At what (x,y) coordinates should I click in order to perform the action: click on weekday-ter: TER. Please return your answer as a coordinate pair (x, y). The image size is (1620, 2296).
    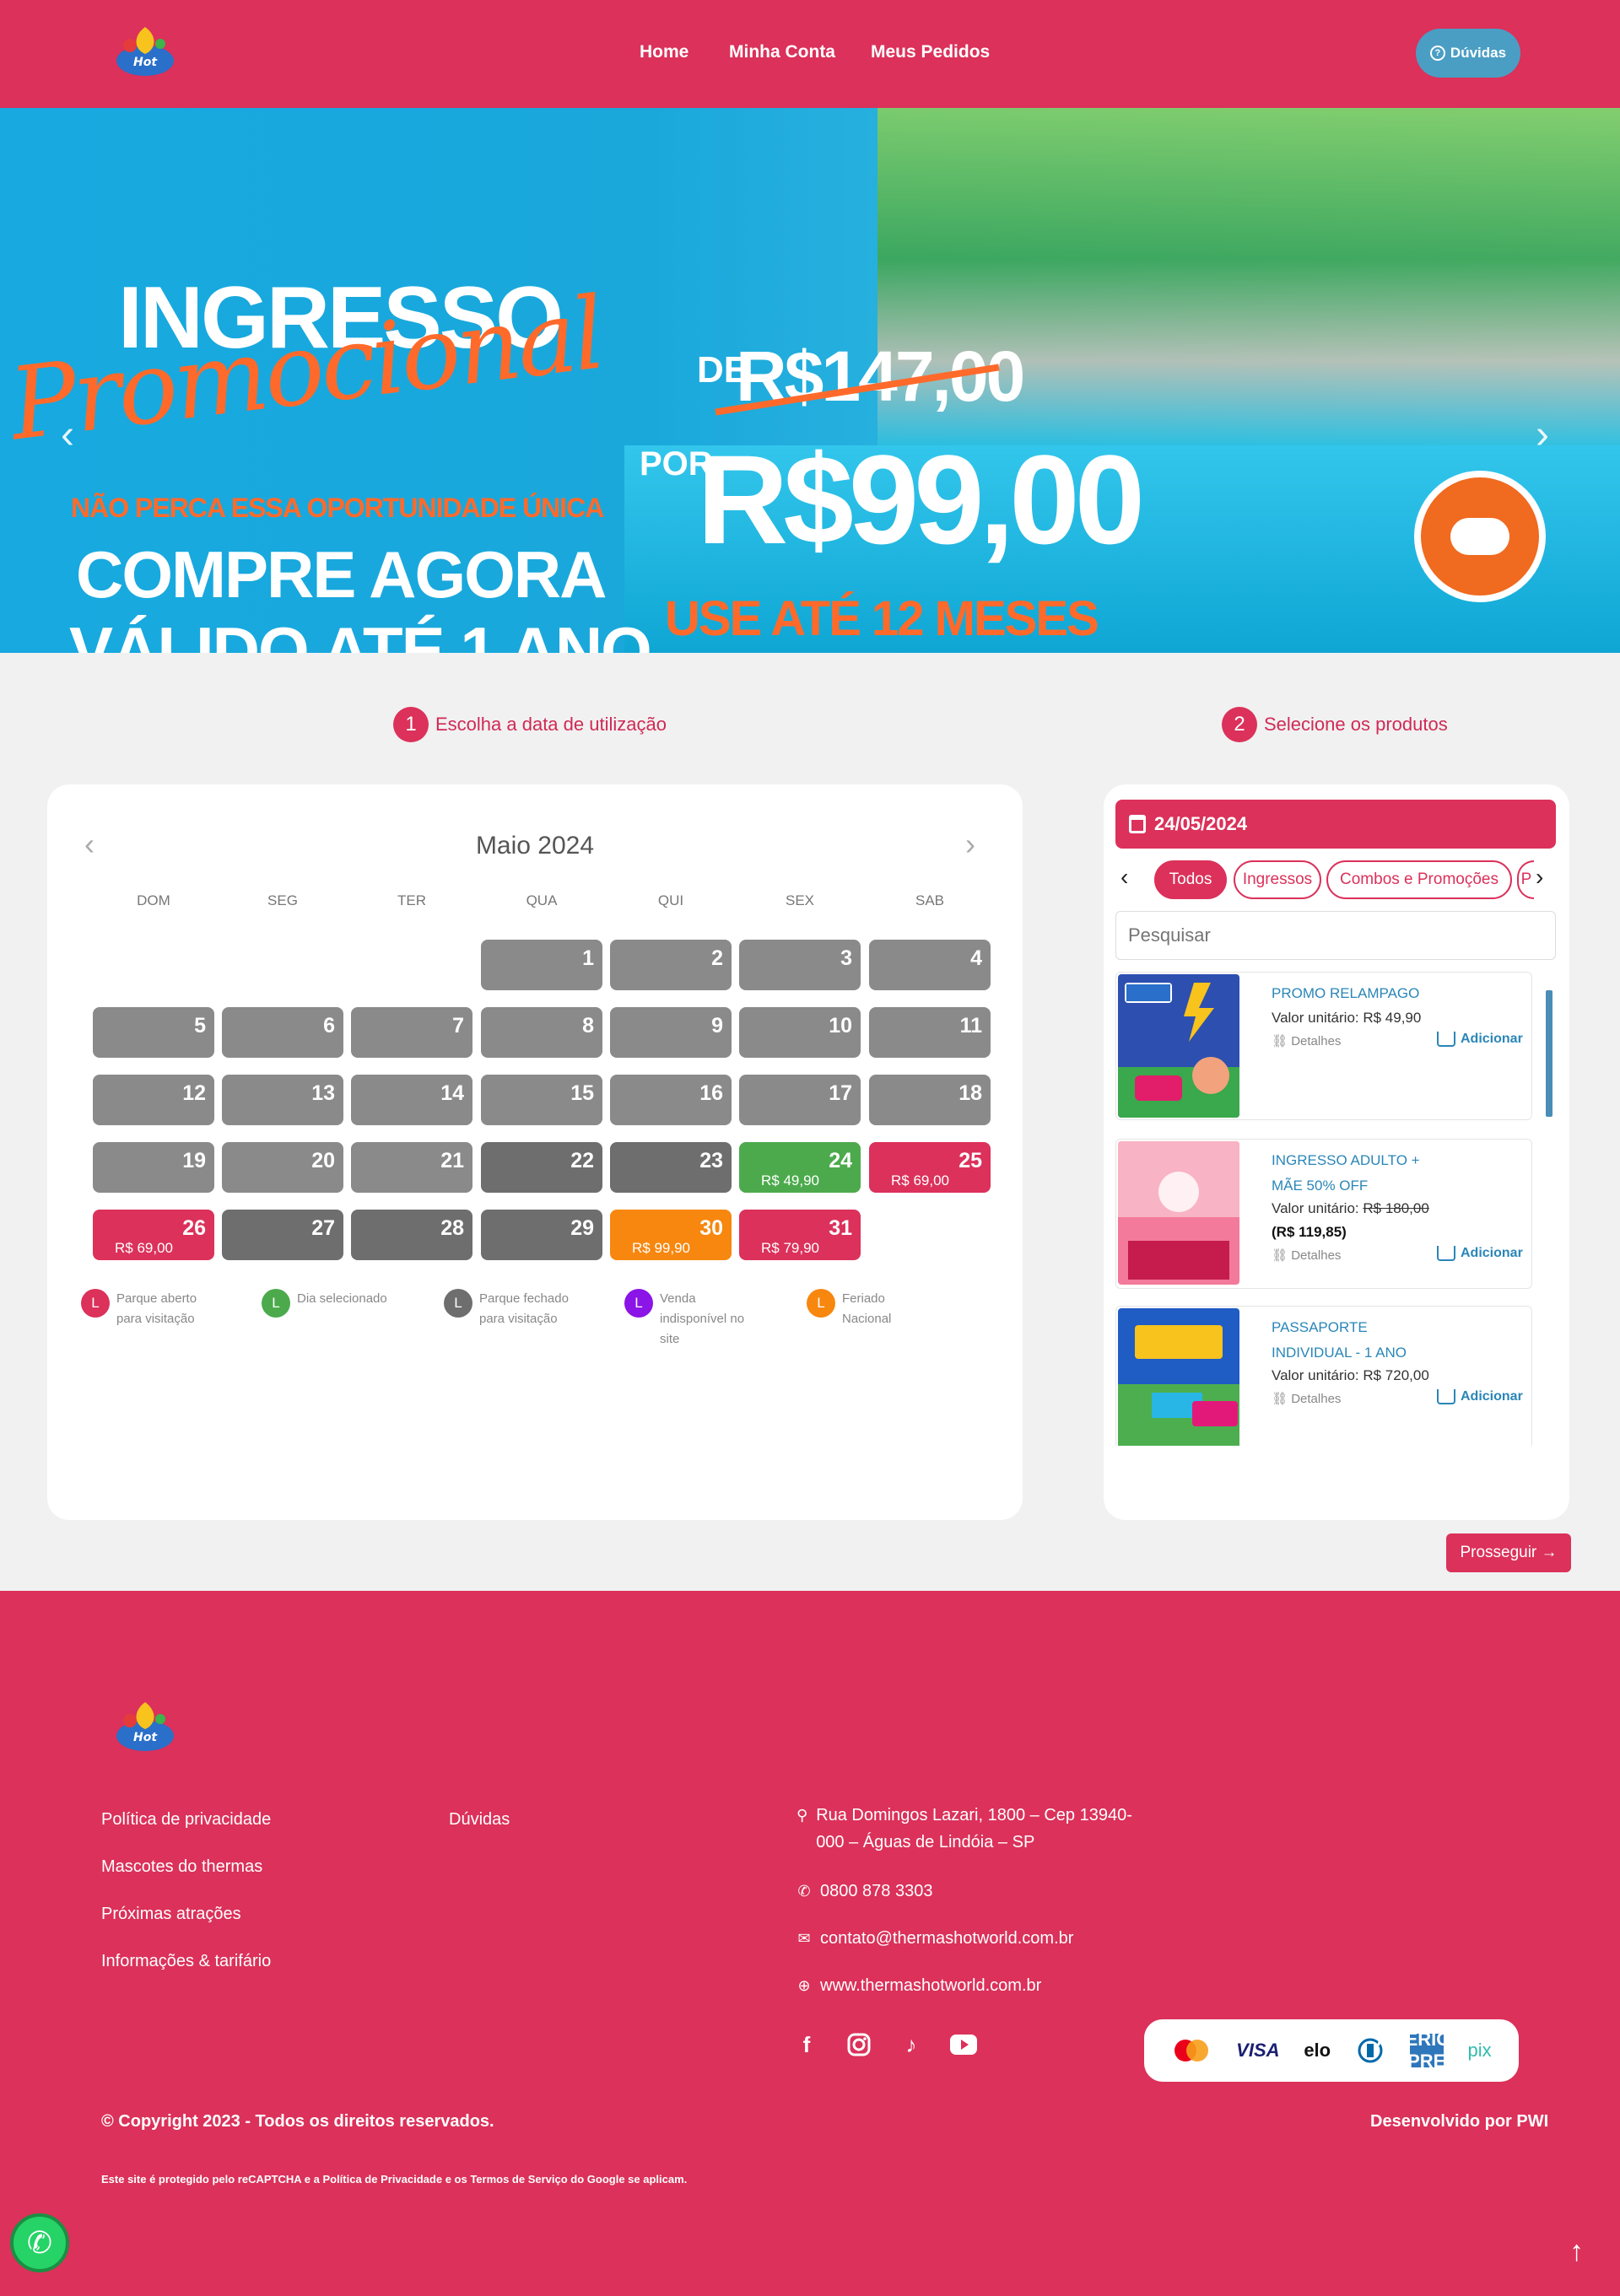
    Looking at the image, I should click on (411, 900).